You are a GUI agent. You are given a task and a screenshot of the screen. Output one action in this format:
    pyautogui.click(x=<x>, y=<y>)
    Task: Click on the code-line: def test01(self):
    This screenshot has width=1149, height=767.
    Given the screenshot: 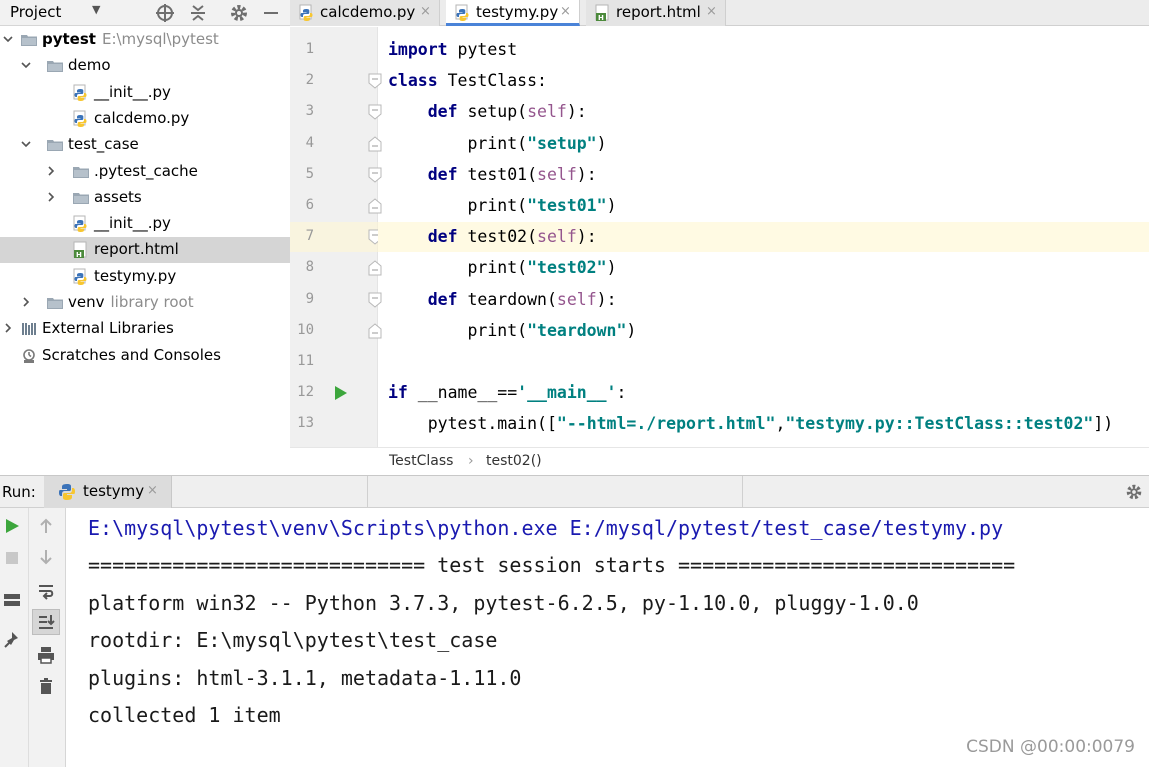 What is the action you would take?
    pyautogui.click(x=763, y=175)
    